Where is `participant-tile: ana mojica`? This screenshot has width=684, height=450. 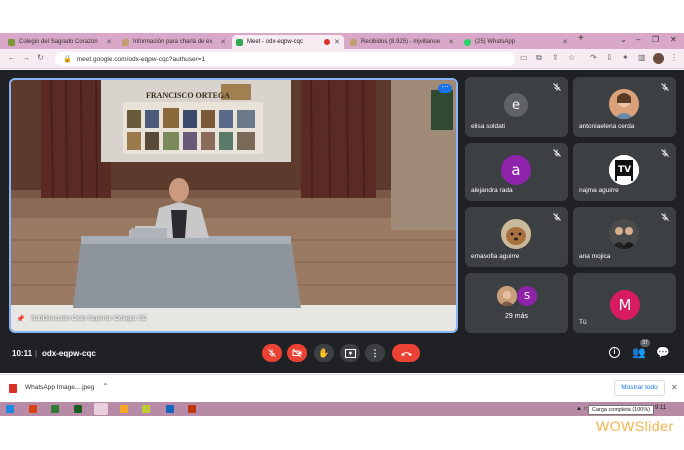
participant-tile: ana mojica is located at coordinates (624, 237).